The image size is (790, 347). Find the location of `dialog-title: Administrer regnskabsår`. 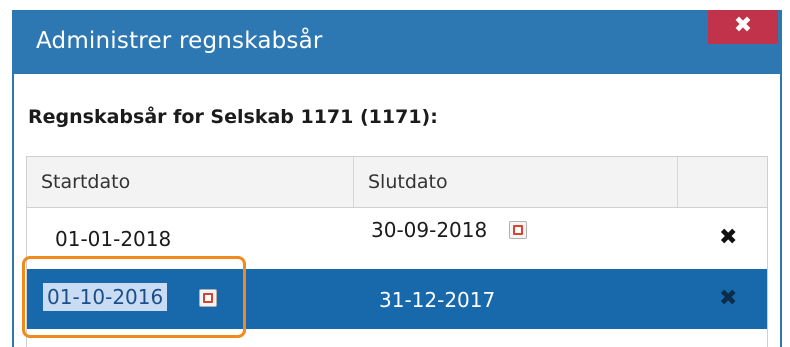

dialog-title: Administrer regnskabsår is located at coordinates (179, 41).